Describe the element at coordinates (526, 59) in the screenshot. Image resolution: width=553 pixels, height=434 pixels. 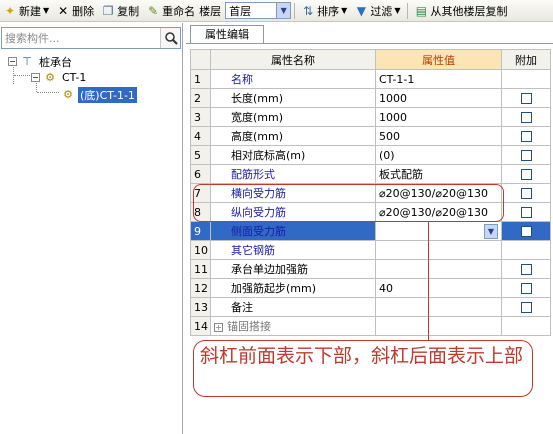
I see `column-header-extra: 附加` at that location.